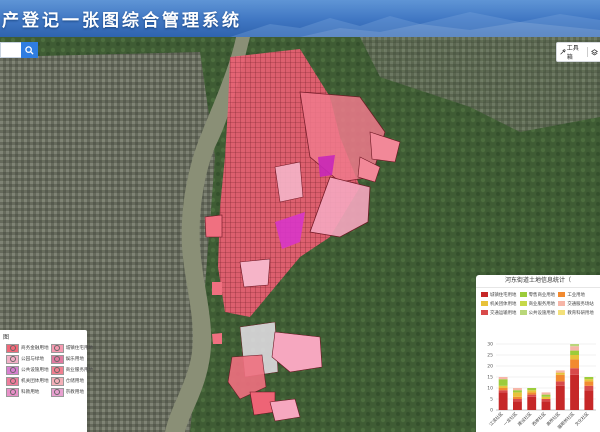 The width and height of the screenshot is (600, 432). Describe the element at coordinates (525, 419) in the screenshot. I see `x-tick-label: 建设社区` at that location.